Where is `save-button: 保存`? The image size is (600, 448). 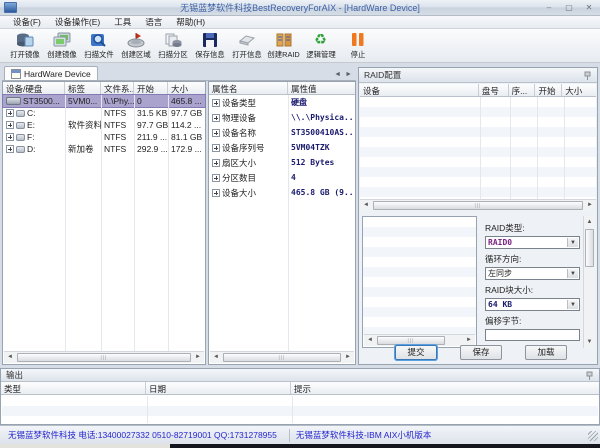 save-button: 保存 is located at coordinates (481, 352).